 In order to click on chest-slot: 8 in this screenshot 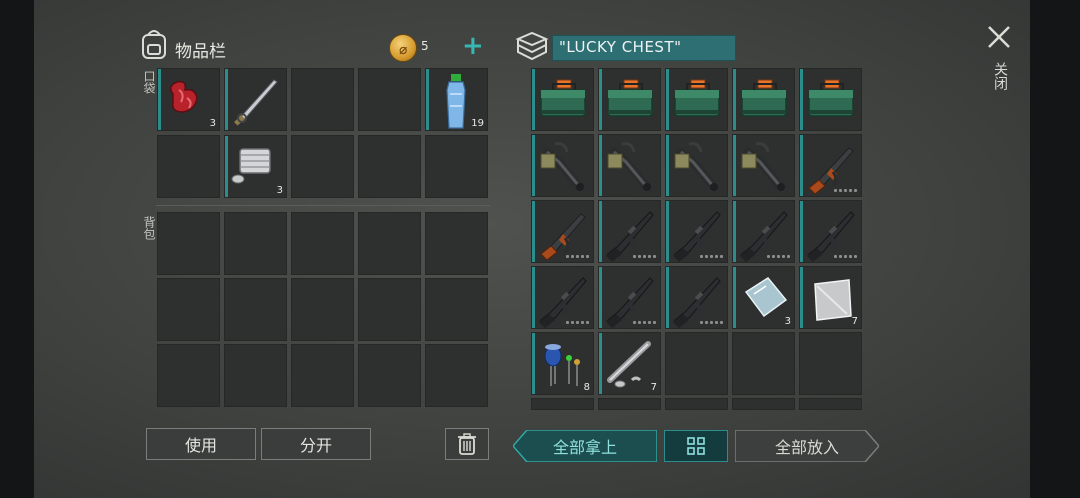, I will do `click(562, 363)`.